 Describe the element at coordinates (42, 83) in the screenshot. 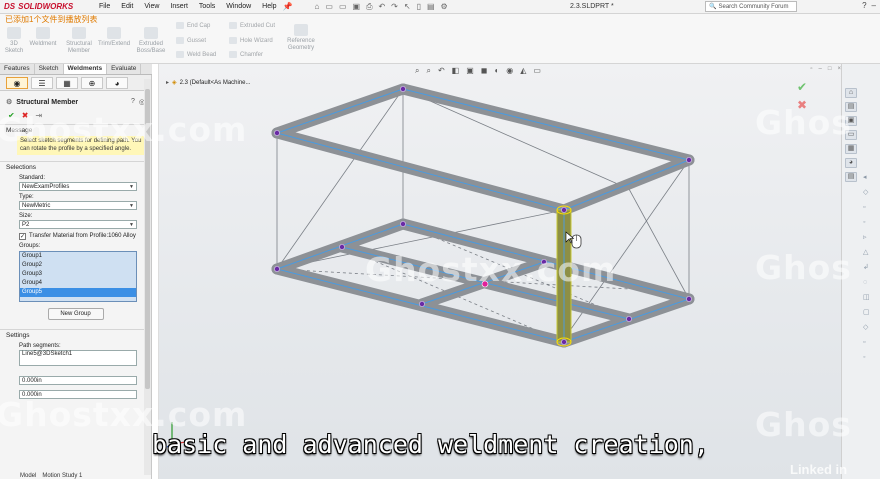

I see `tab-feature-tree: ☰` at that location.